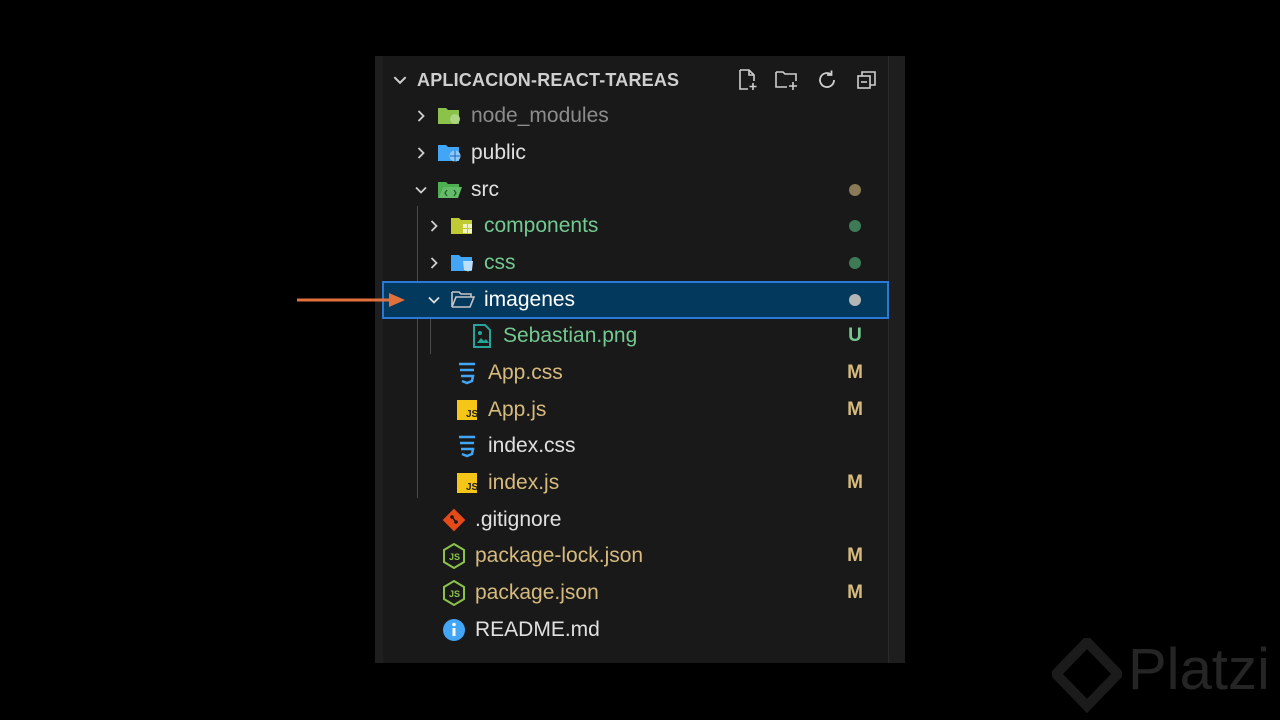 The width and height of the screenshot is (1280, 720). Describe the element at coordinates (632, 190) in the screenshot. I see `tree-item-src: src` at that location.